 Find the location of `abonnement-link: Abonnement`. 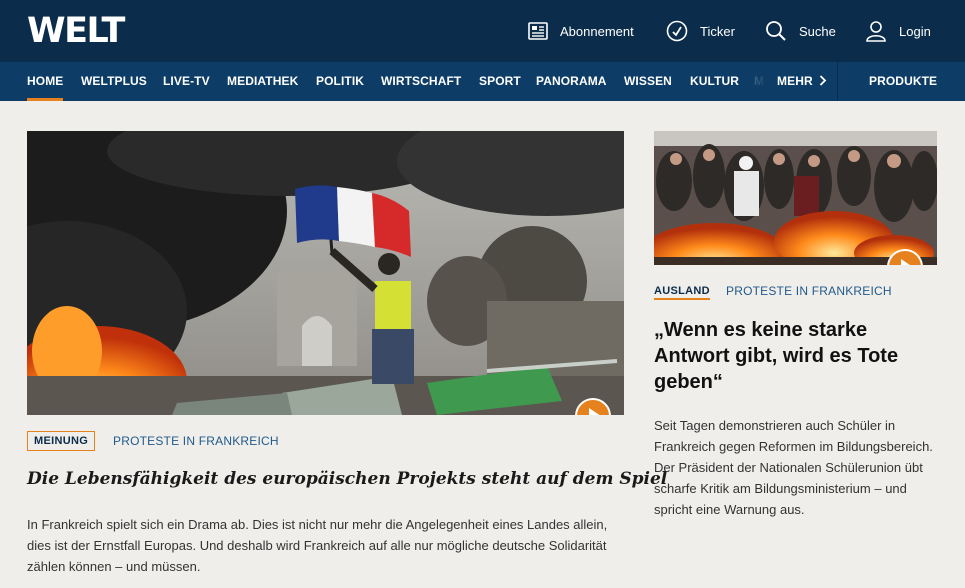

abonnement-link: Abonnement is located at coordinates (581, 31).